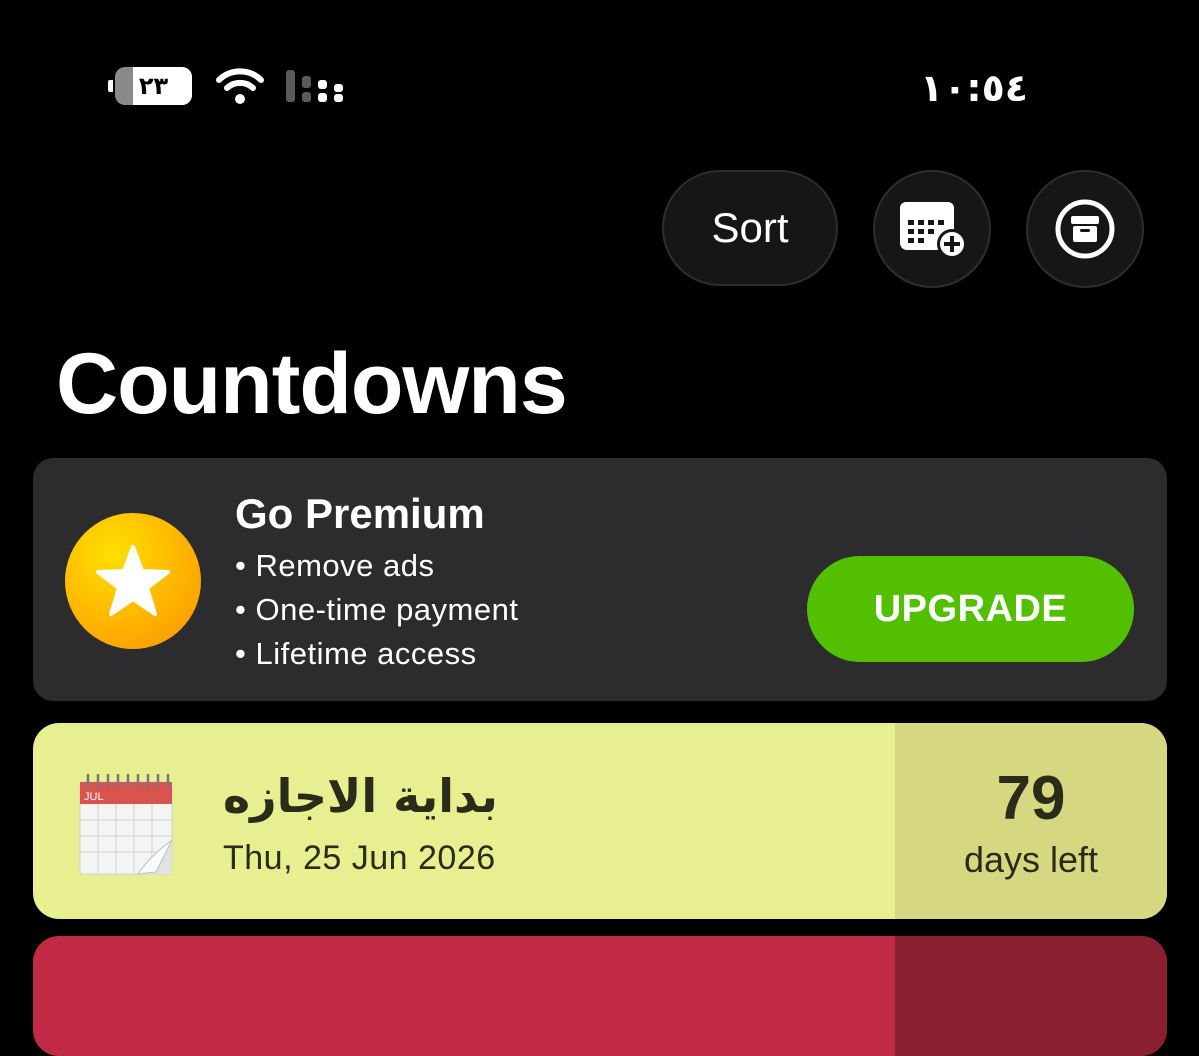 The width and height of the screenshot is (1199, 1056). Describe the element at coordinates (240, 86) in the screenshot. I see `wifi-icon` at that location.